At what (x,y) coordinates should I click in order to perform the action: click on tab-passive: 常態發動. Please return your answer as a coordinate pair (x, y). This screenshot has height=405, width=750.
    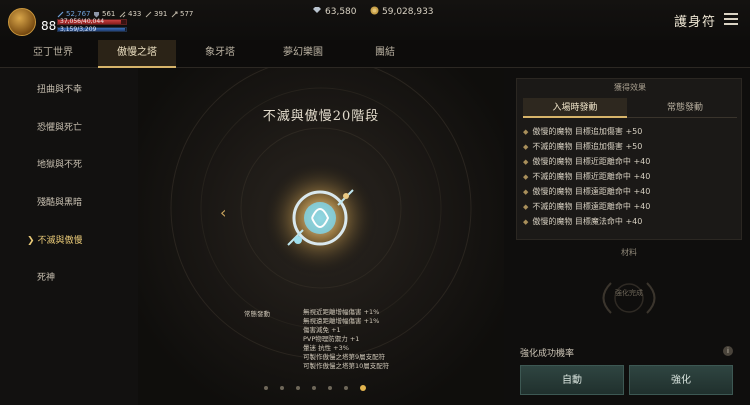
    Looking at the image, I should click on (685, 108).